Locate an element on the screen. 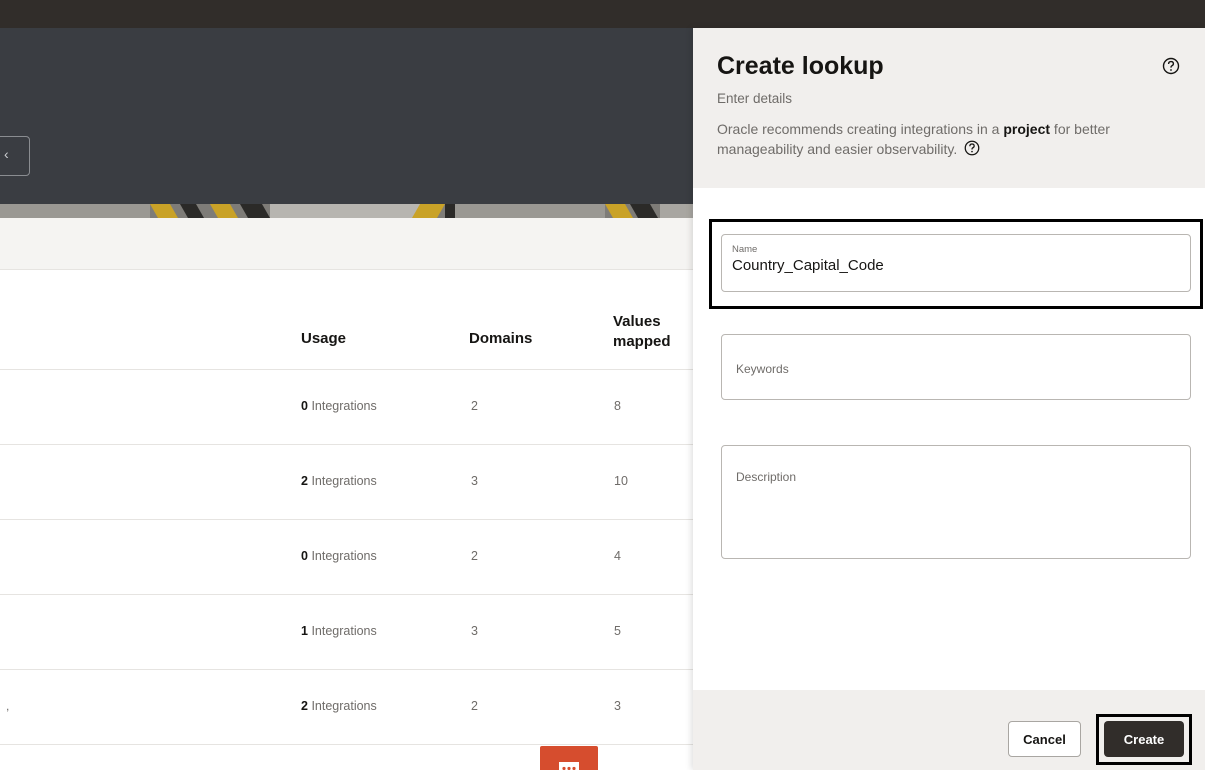  values-mapped-cell: 10 is located at coordinates (621, 481).